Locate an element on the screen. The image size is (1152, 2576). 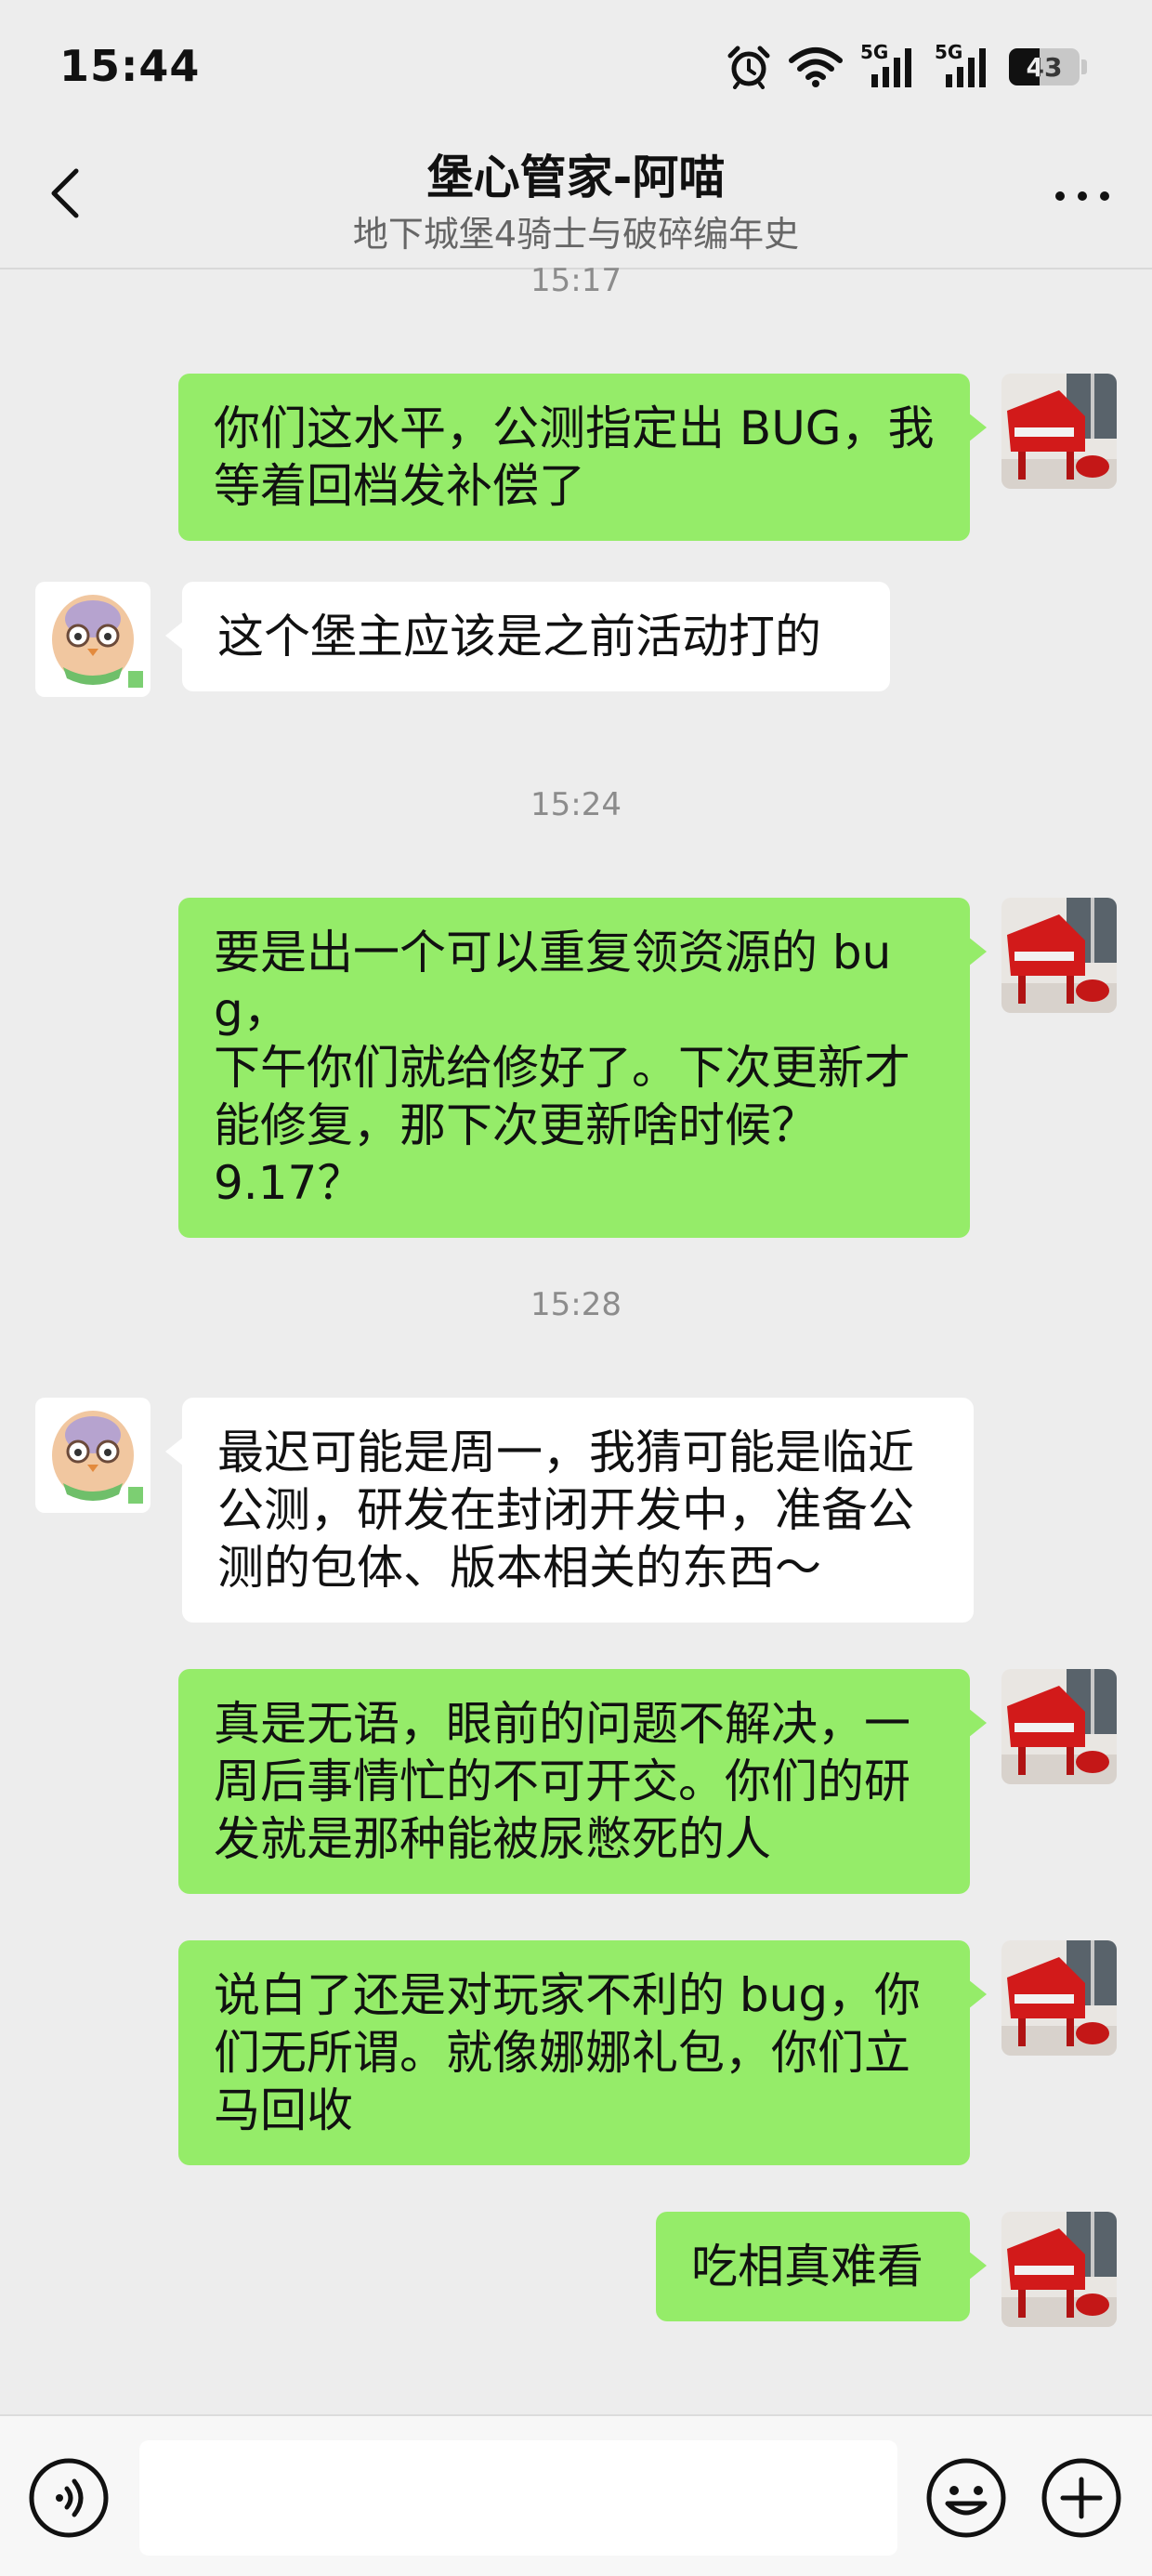
message-timestamp: 15:24 is located at coordinates (576, 804).